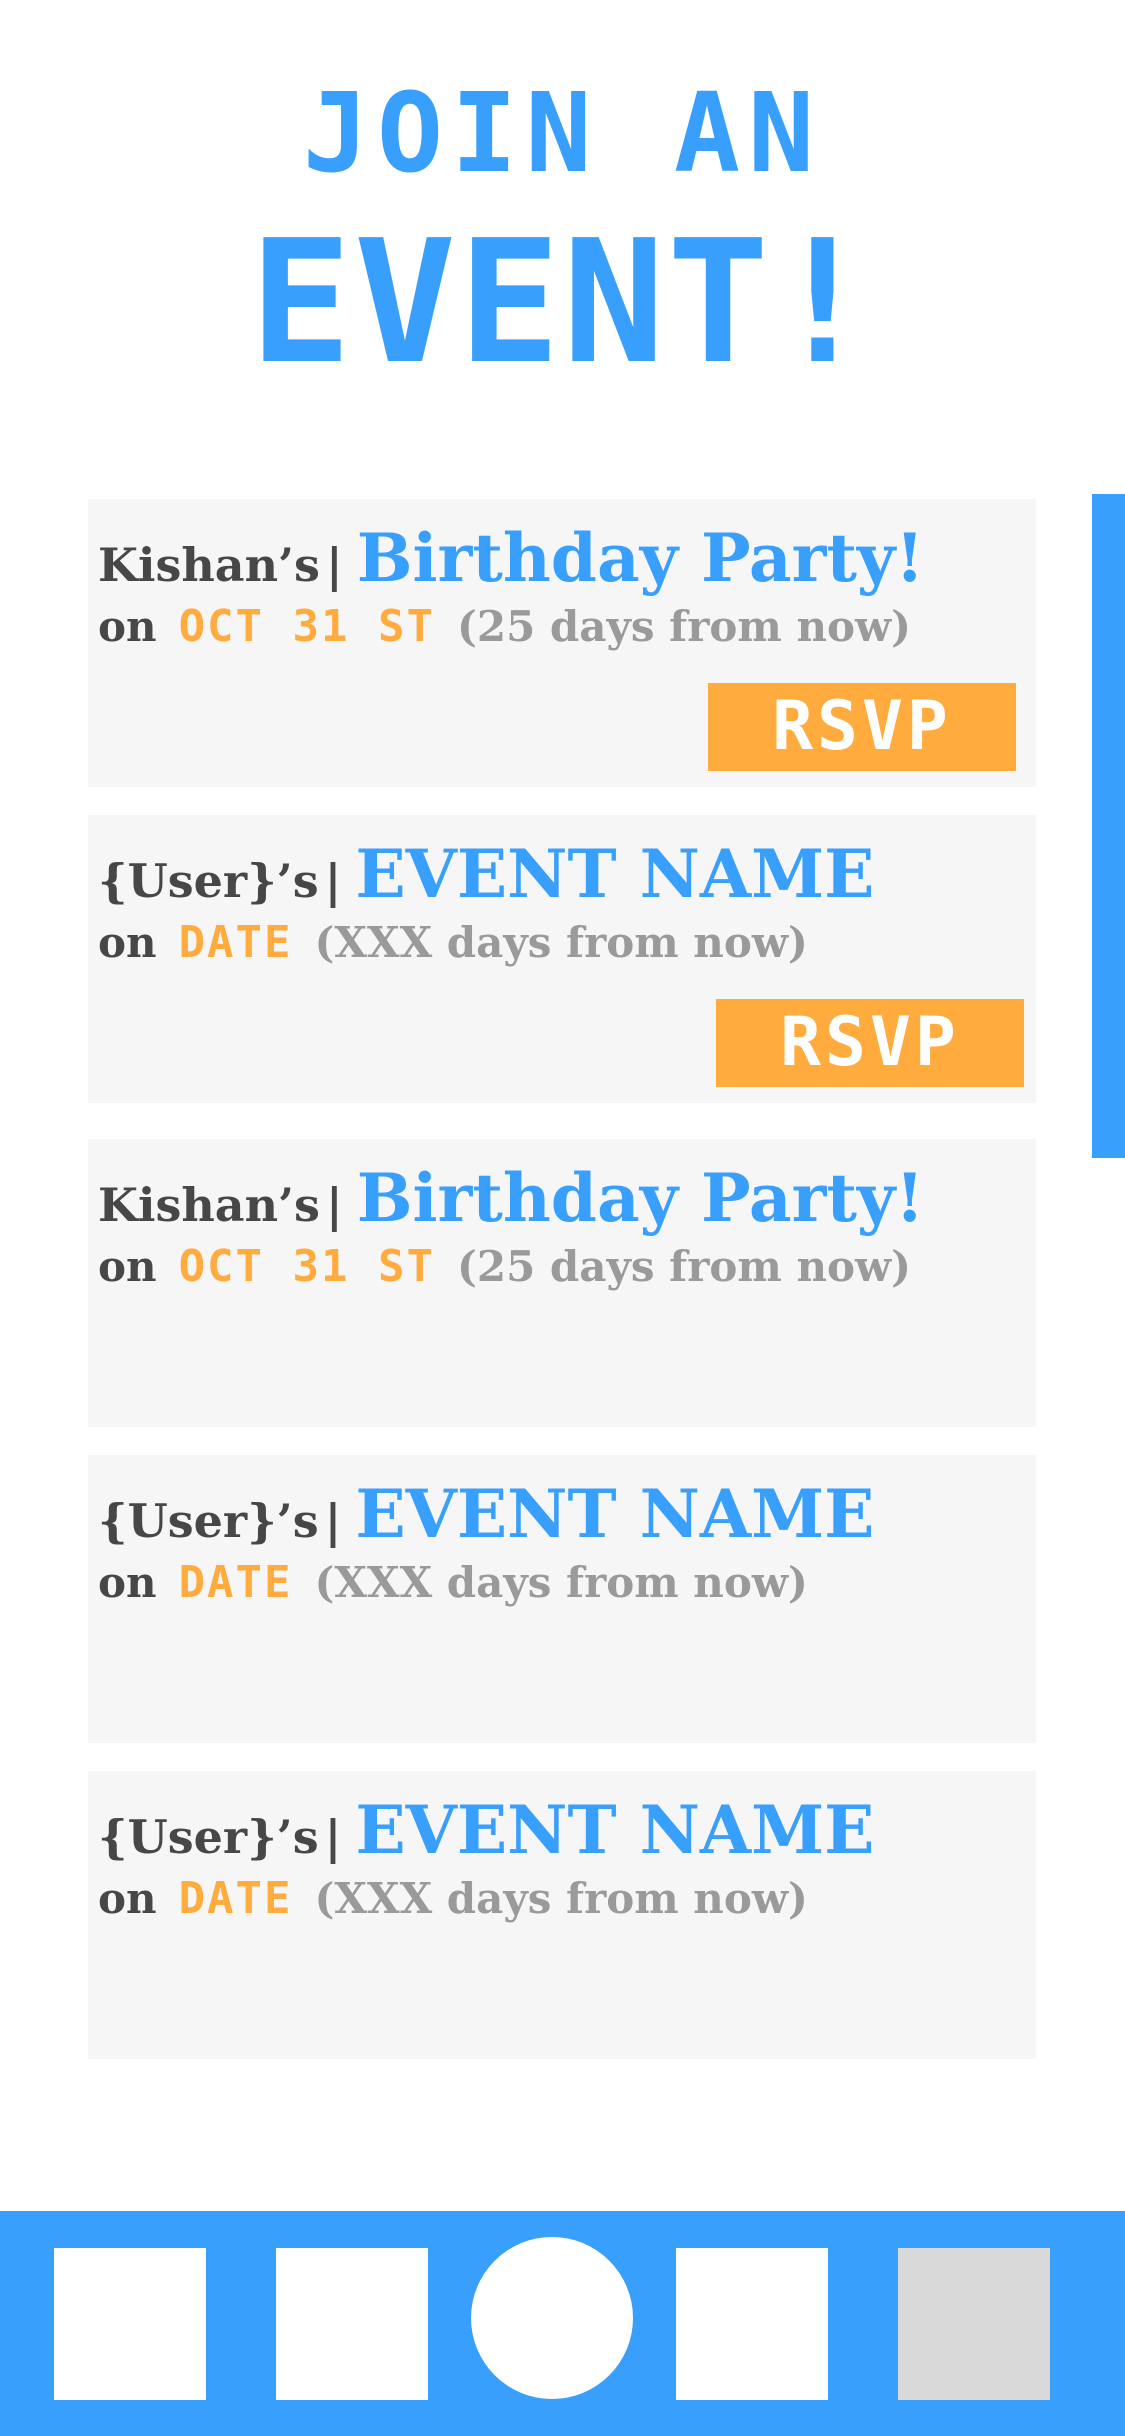 Image resolution: width=1125 pixels, height=2436 pixels. Describe the element at coordinates (352, 2324) in the screenshot. I see `nav-tab-2-icon` at that location.